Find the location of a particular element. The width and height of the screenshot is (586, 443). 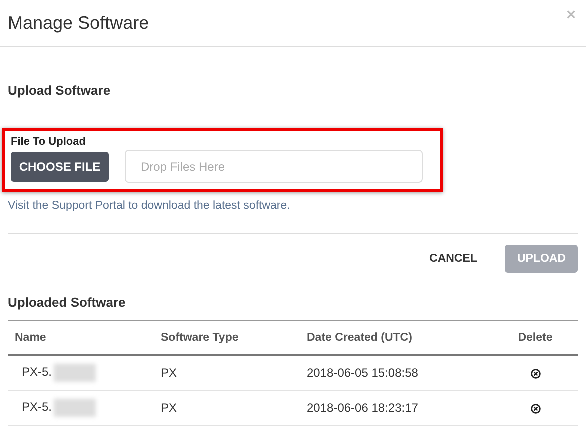

table-cell: 2018-06-05 15:08:58 is located at coordinates (393, 372).